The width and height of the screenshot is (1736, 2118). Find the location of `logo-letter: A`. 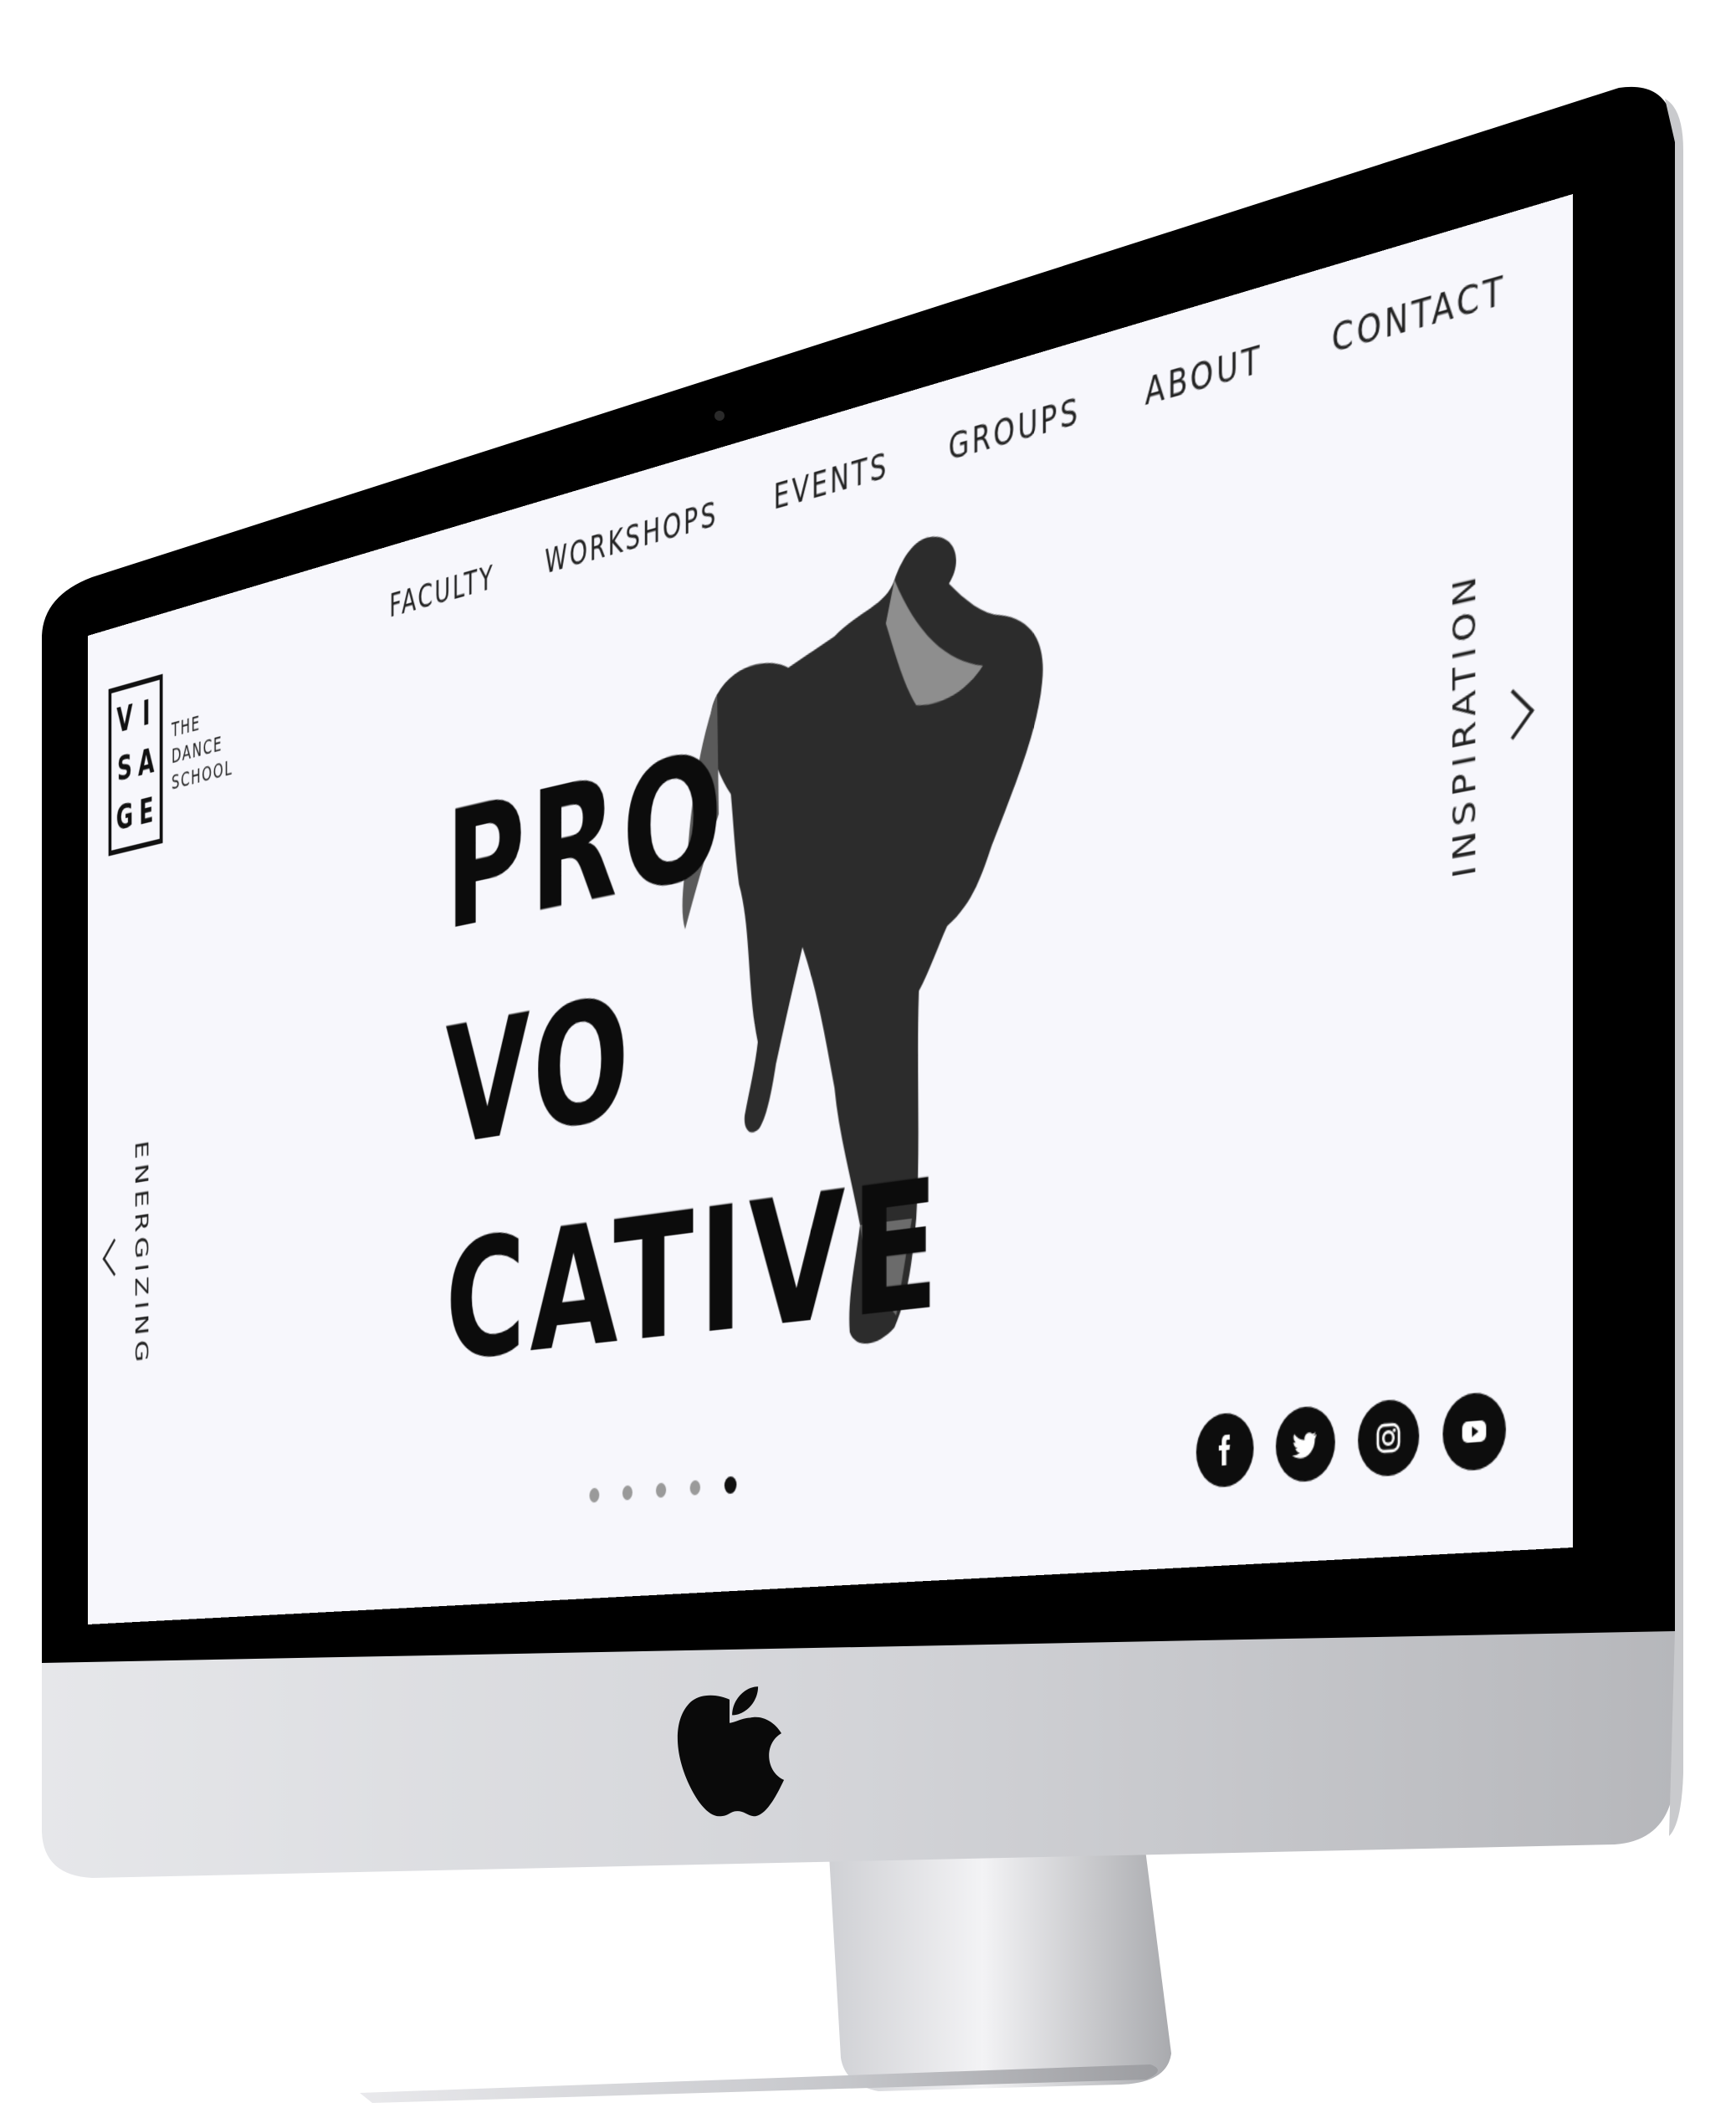

logo-letter: A is located at coordinates (146, 762).